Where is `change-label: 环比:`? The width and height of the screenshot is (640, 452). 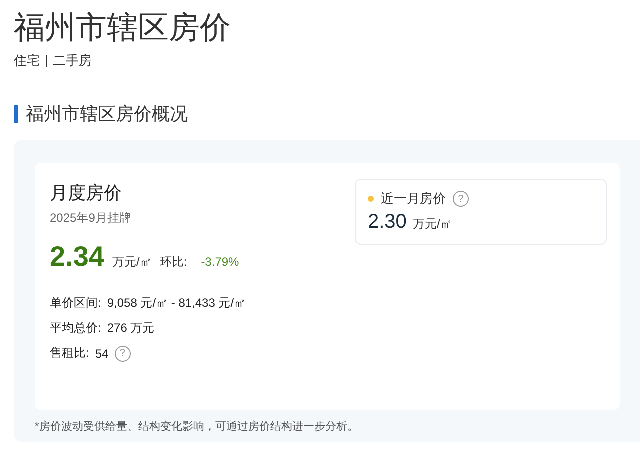
change-label: 环比: is located at coordinates (174, 262).